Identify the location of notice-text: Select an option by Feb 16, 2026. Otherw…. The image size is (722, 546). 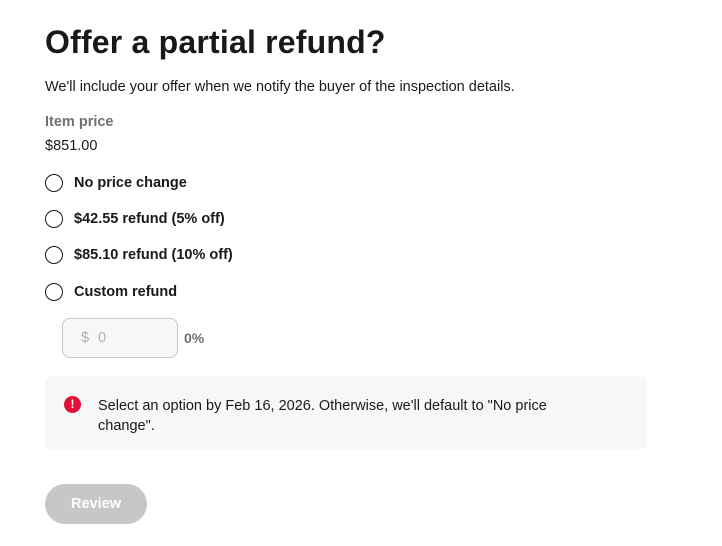
(322, 416).